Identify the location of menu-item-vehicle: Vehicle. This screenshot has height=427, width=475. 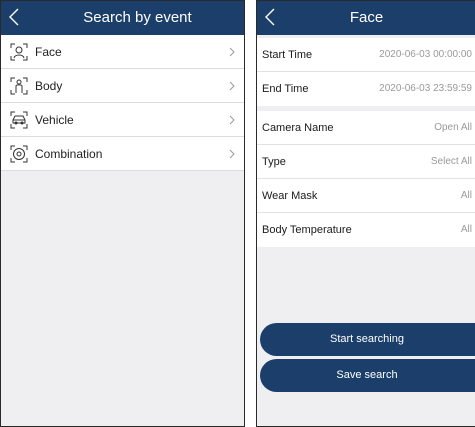
(122, 120).